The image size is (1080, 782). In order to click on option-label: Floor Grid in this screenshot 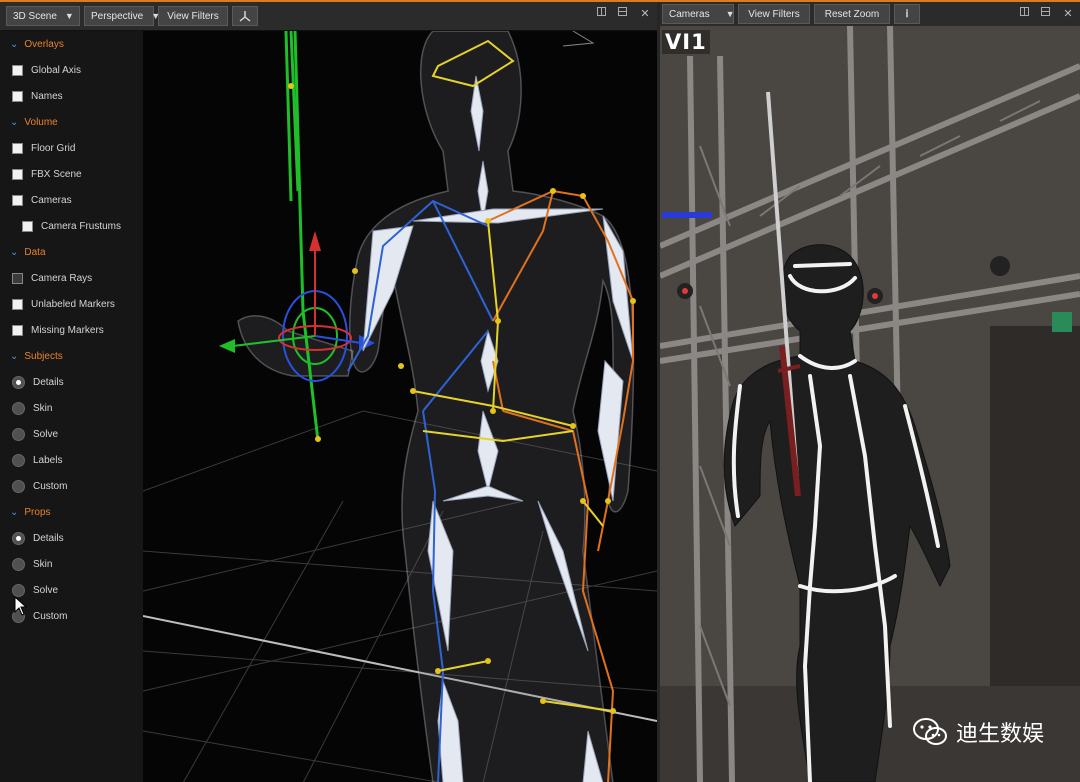, I will do `click(53, 148)`.